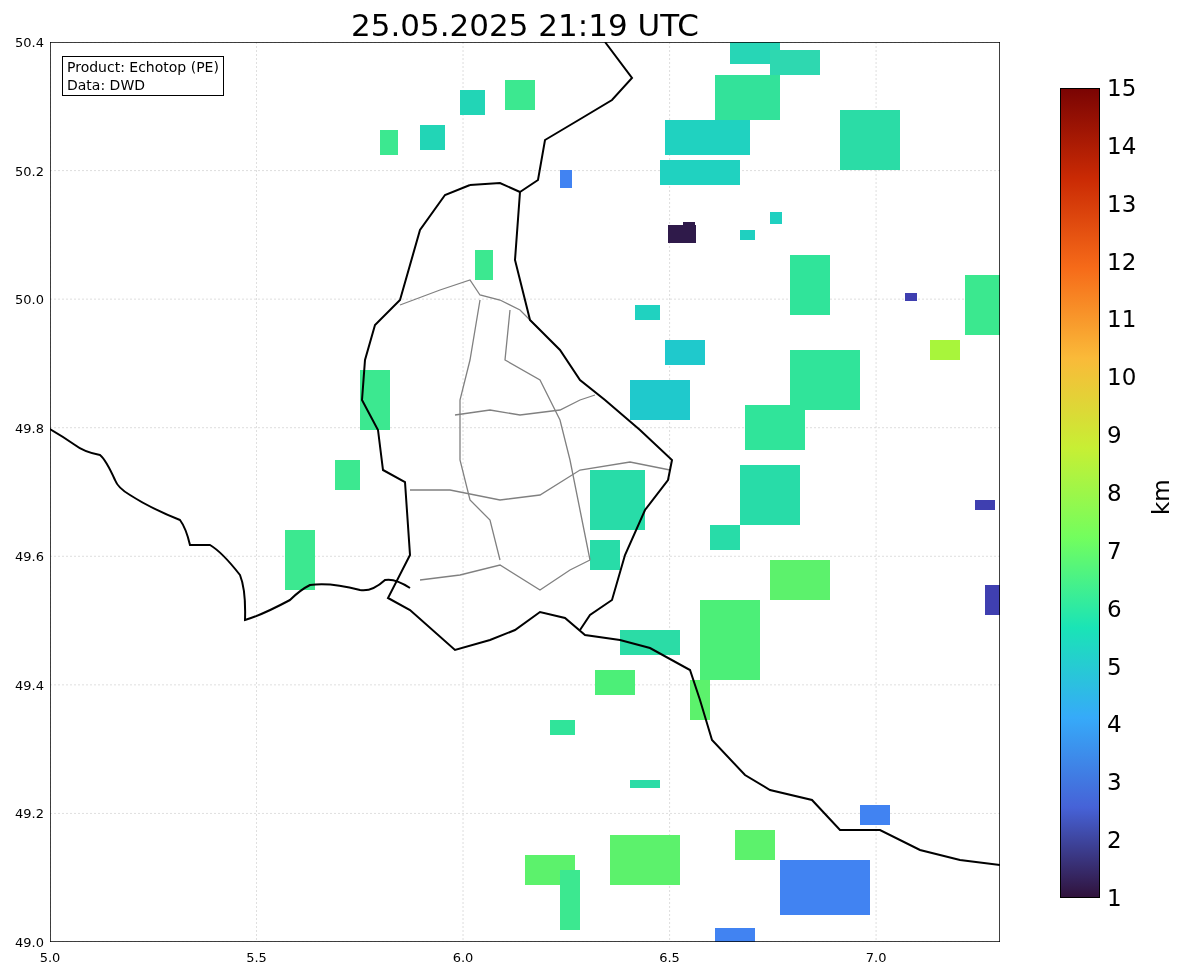  Describe the element at coordinates (1122, 145) in the screenshot. I see `colorbar-tick-label: 14` at that location.